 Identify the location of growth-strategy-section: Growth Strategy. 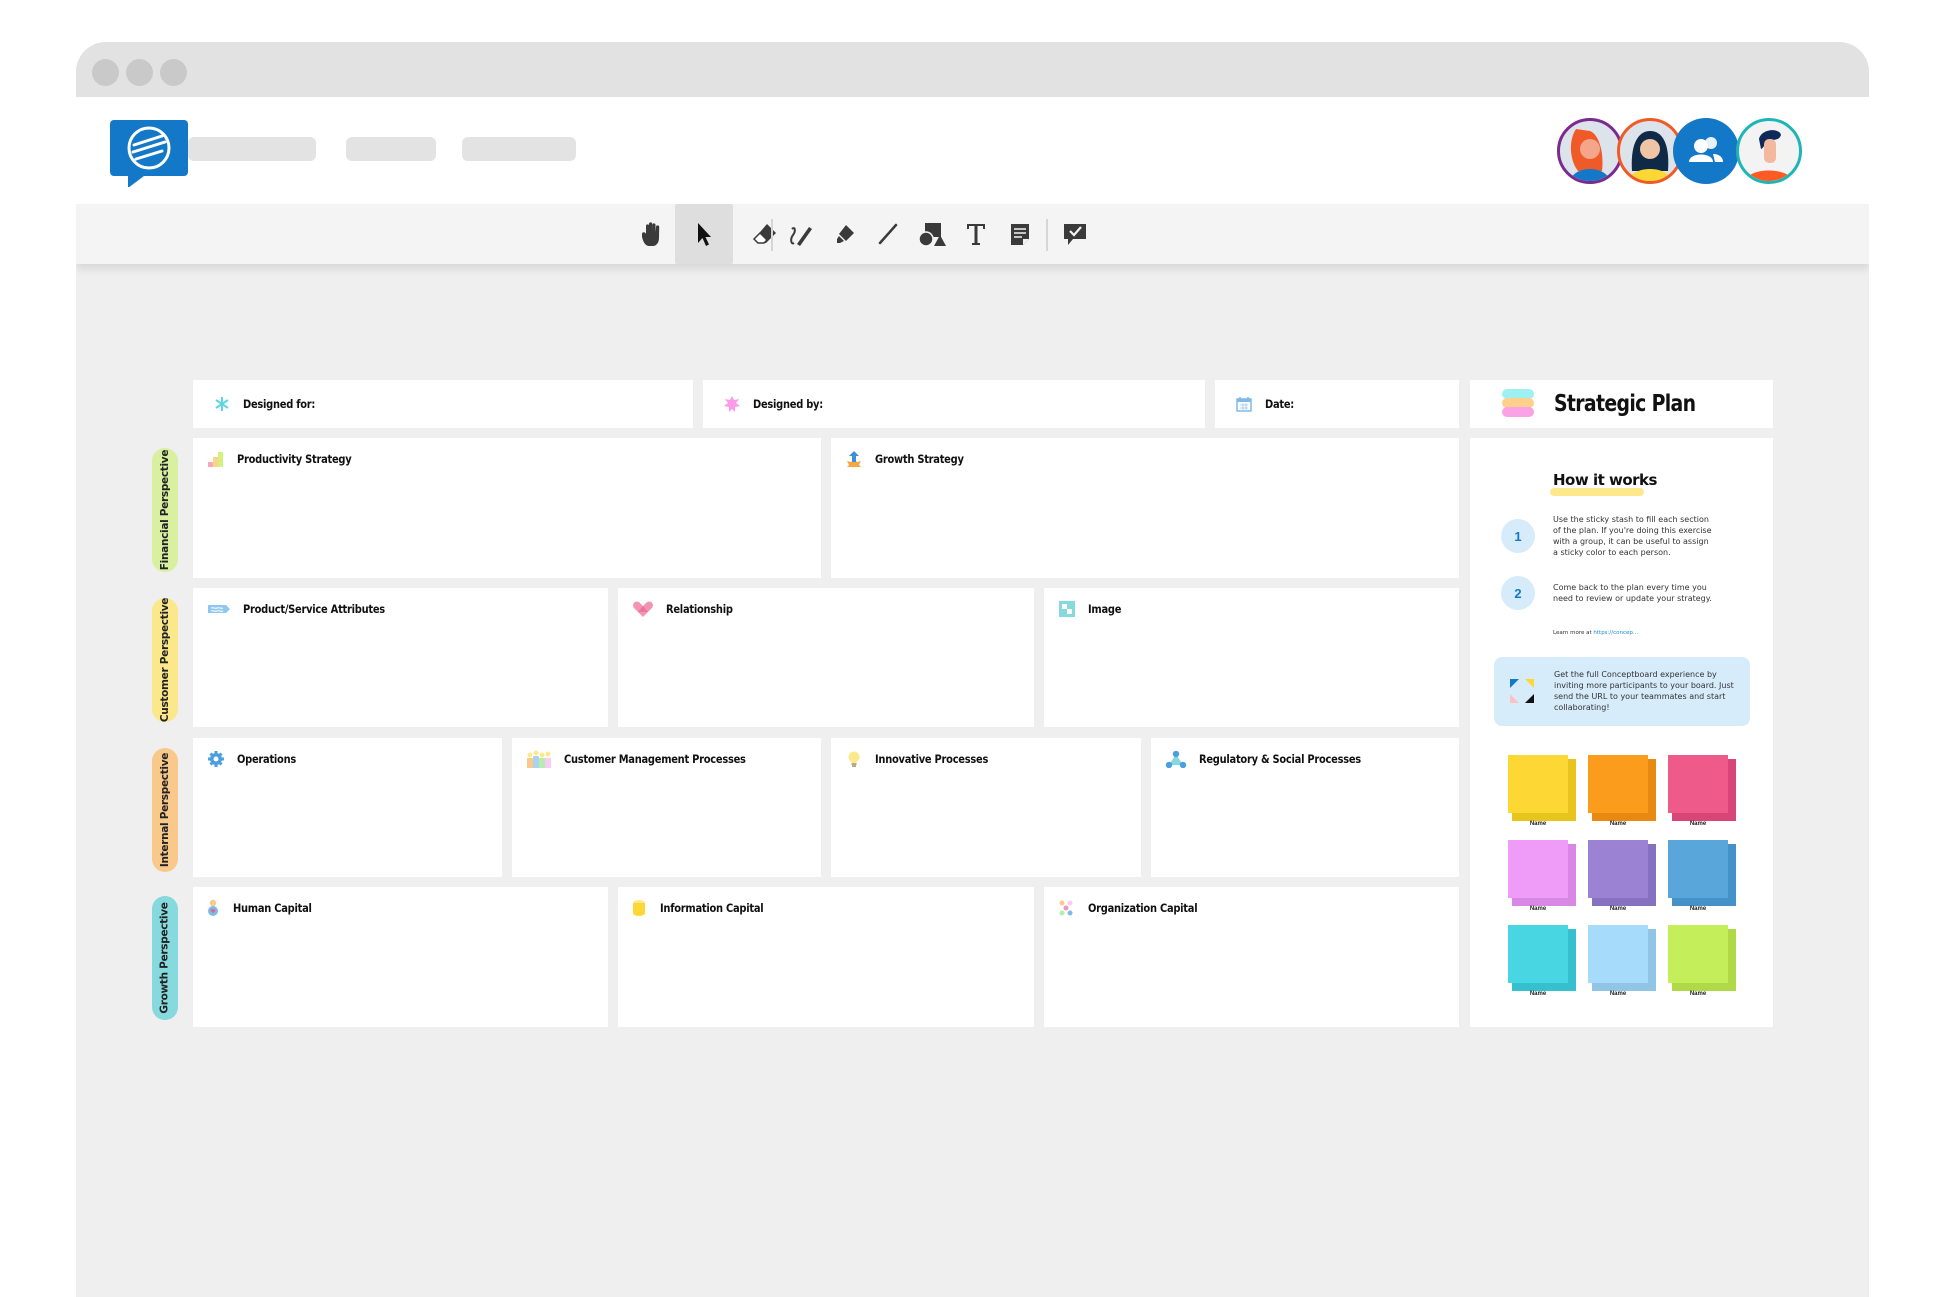
(1145, 508).